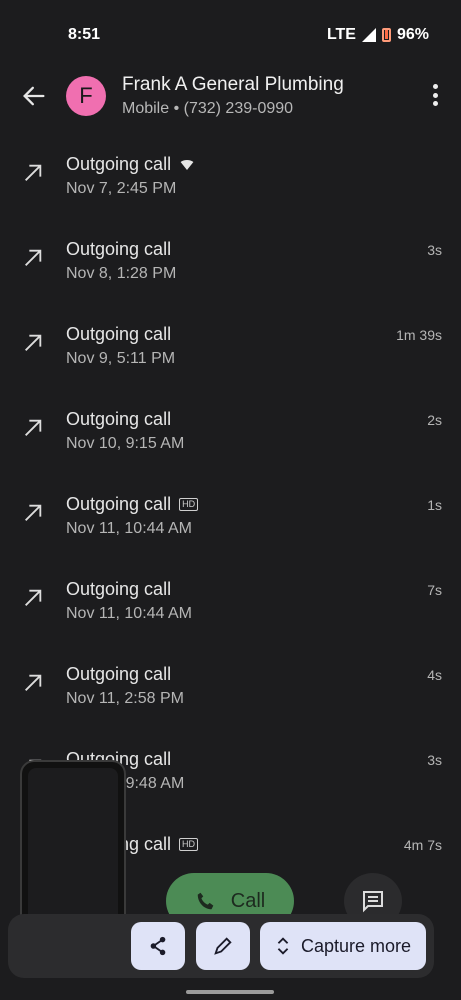  What do you see at coordinates (230, 352) in the screenshot?
I see `call-row: Outgoing call Nov 9, 5:11 PM 1m 39s` at bounding box center [230, 352].